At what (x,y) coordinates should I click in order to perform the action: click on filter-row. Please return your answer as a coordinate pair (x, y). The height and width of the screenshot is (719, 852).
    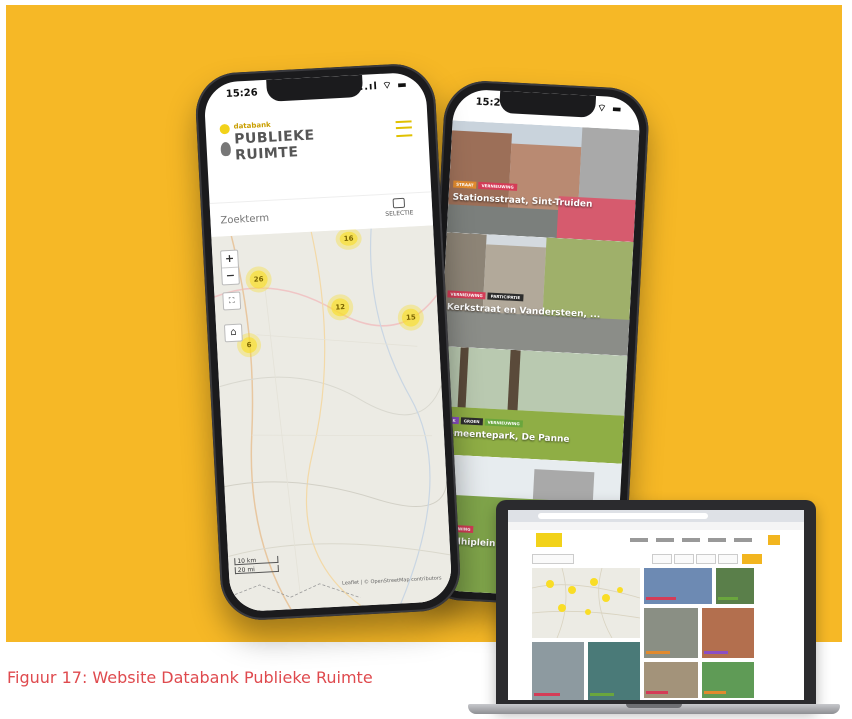
    Looking at the image, I should click on (656, 559).